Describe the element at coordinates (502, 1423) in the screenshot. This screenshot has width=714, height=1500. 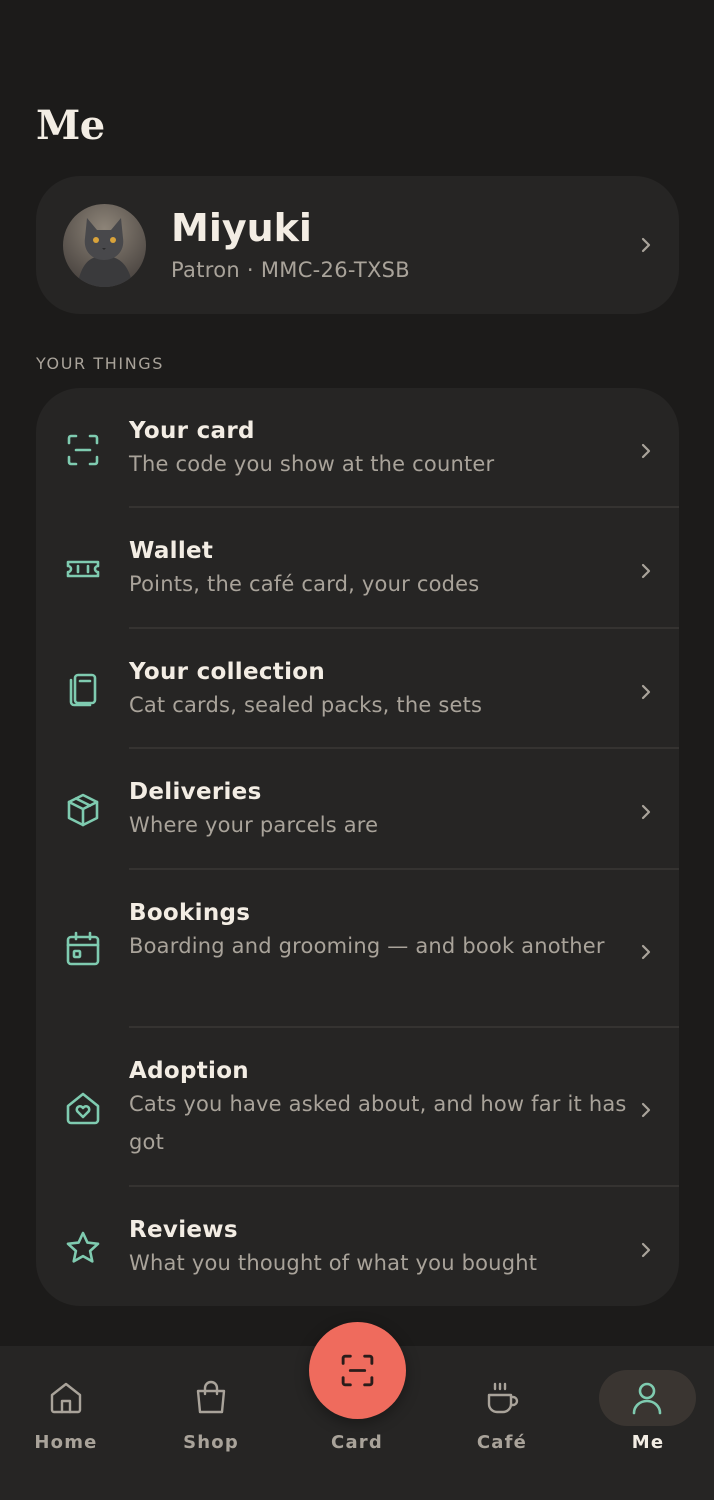
I see `tab-cafe: Café` at that location.